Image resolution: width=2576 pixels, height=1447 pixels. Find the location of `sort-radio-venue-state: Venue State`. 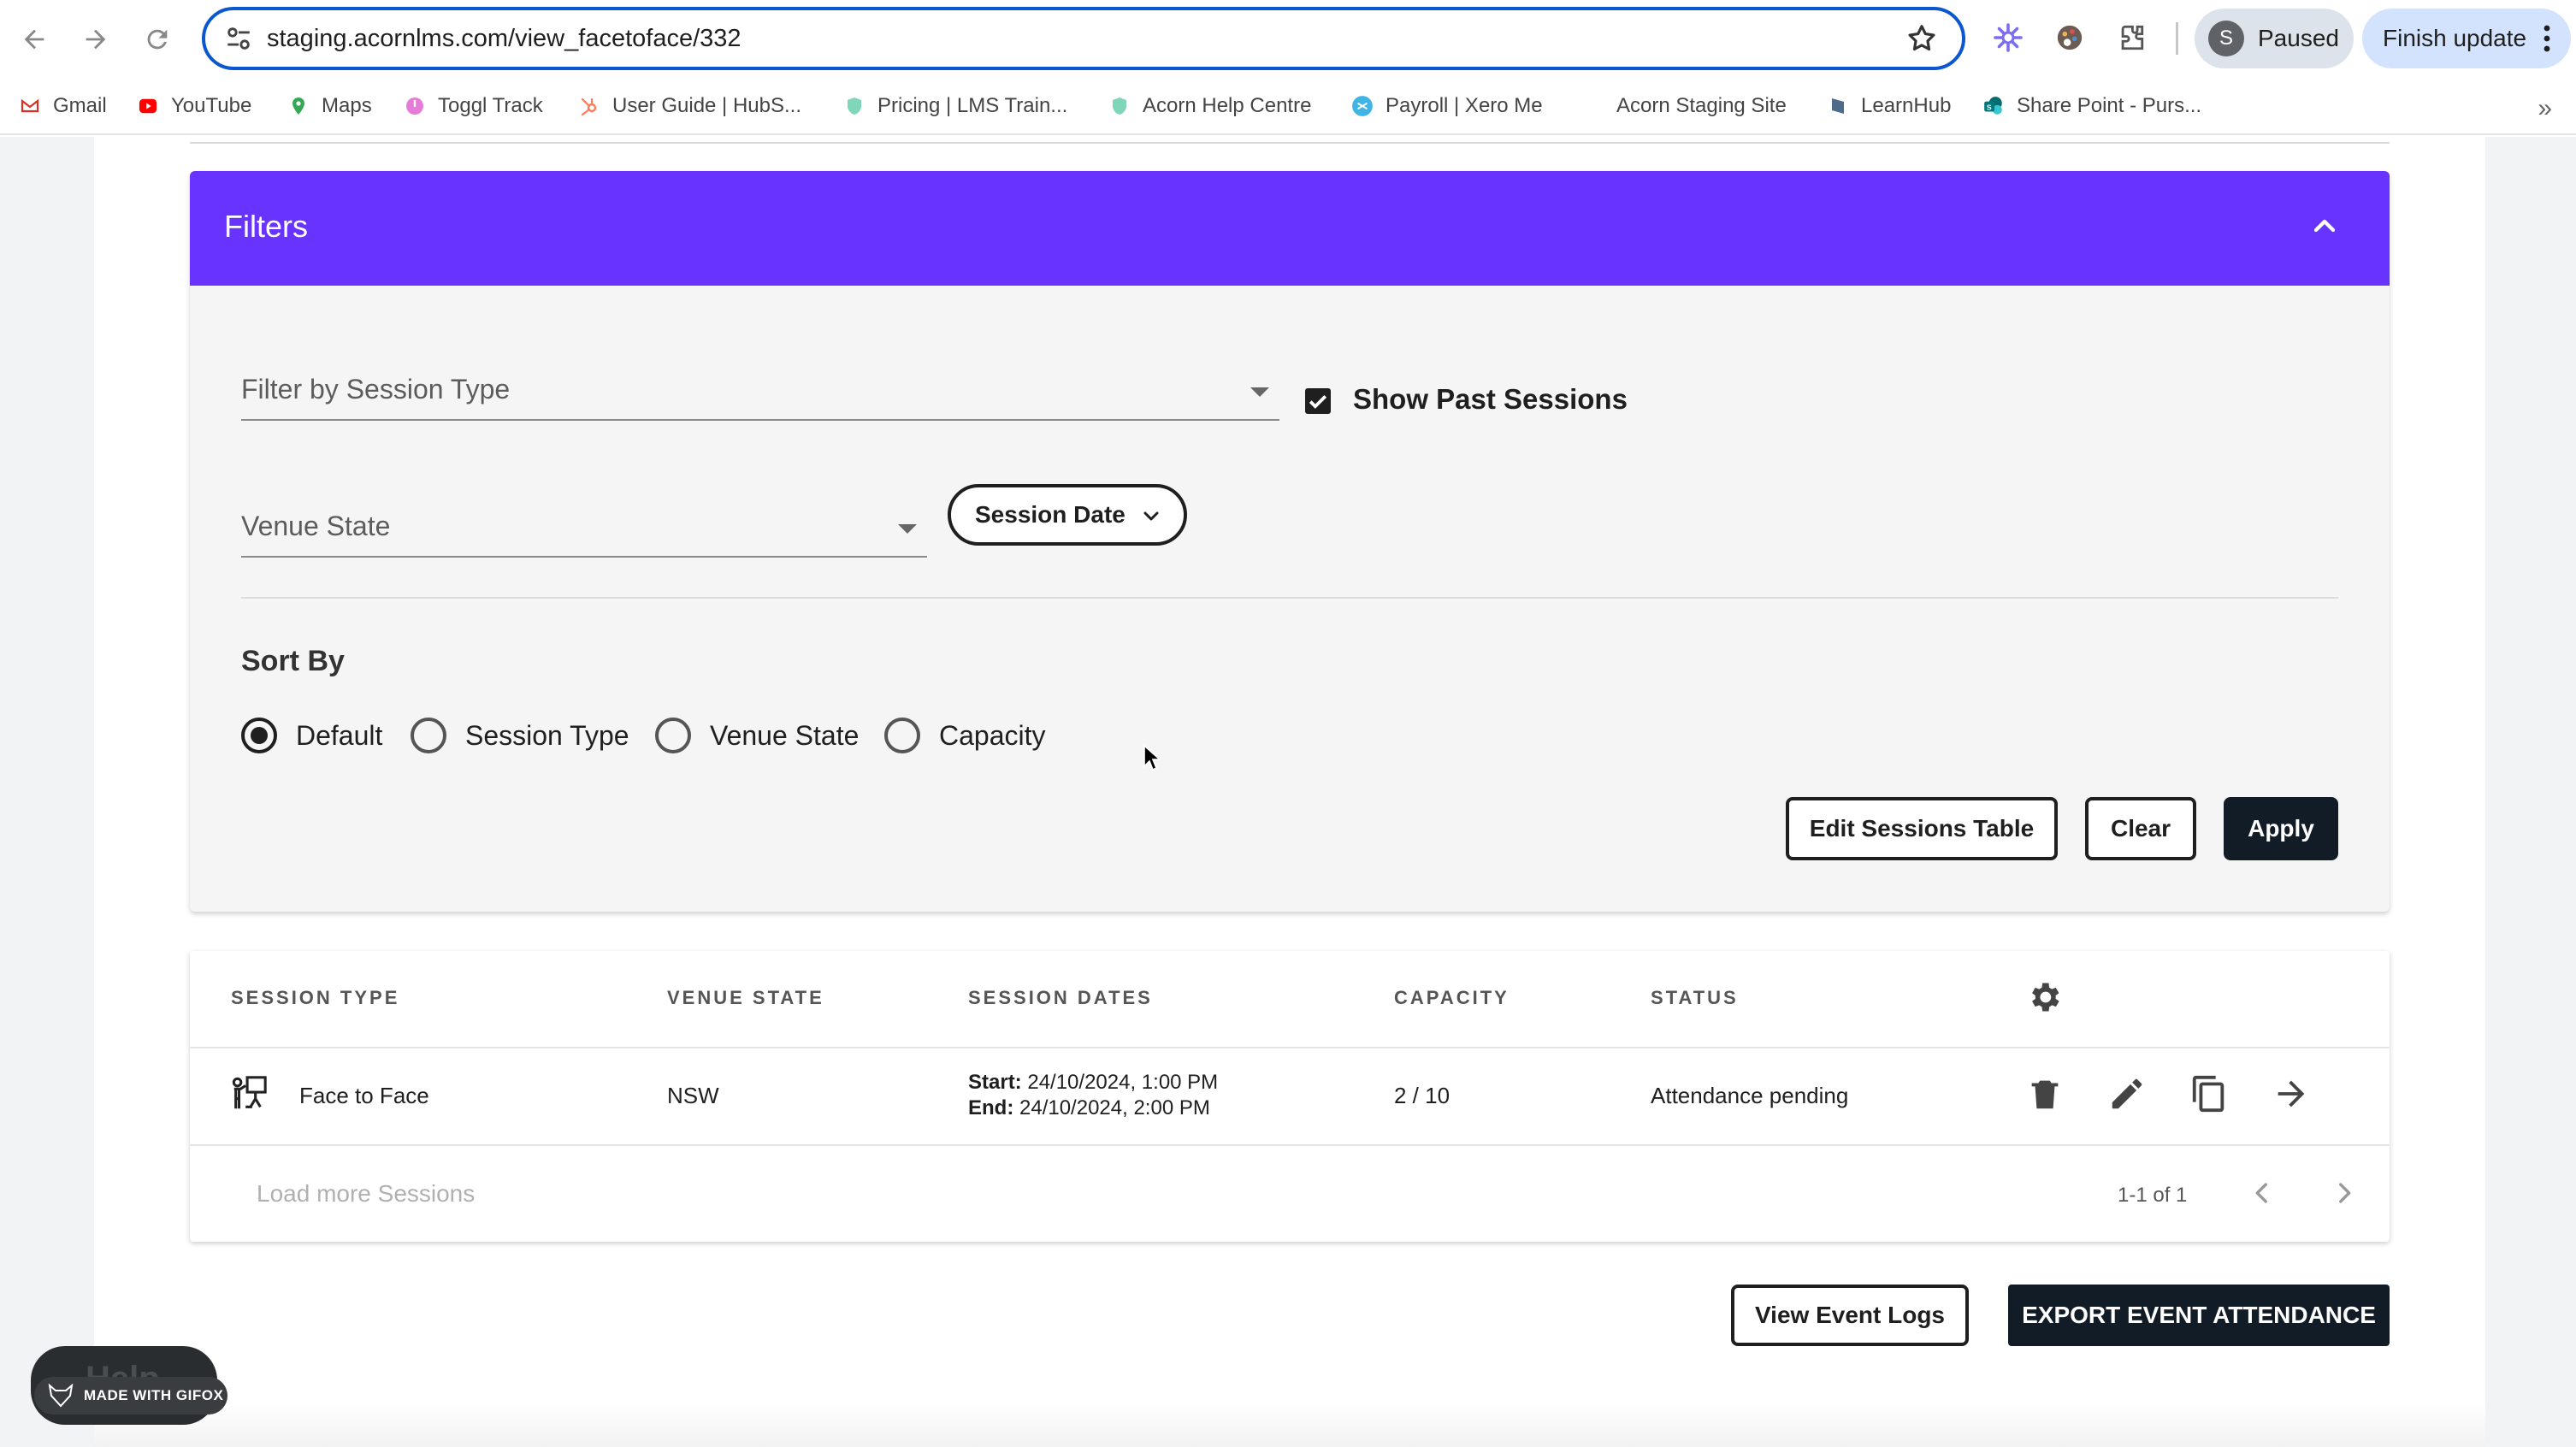

sort-radio-venue-state: Venue State is located at coordinates (757, 735).